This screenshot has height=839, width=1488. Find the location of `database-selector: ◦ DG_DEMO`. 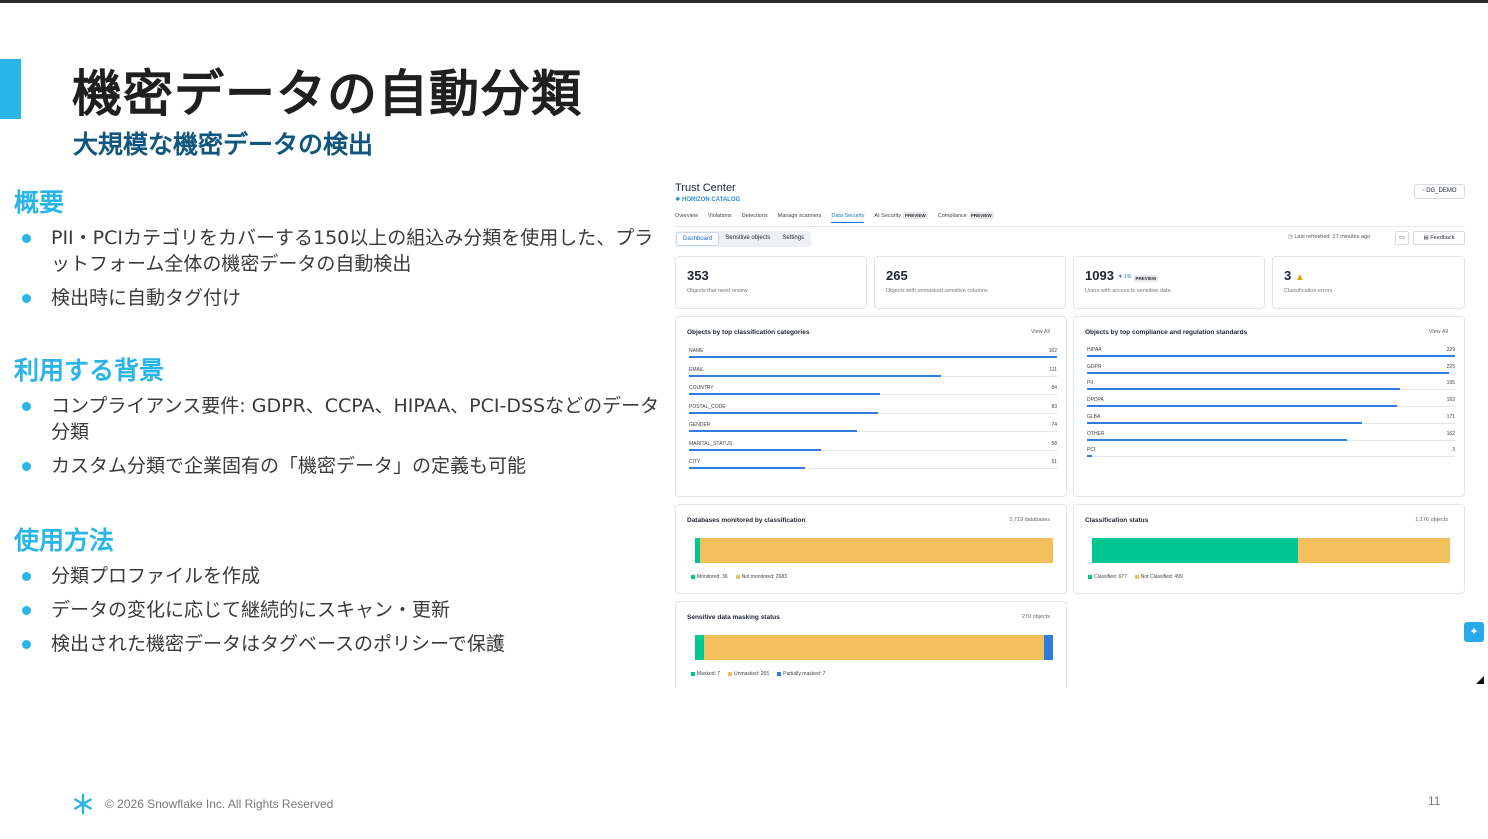

database-selector: ◦ DG_DEMO is located at coordinates (1439, 191).